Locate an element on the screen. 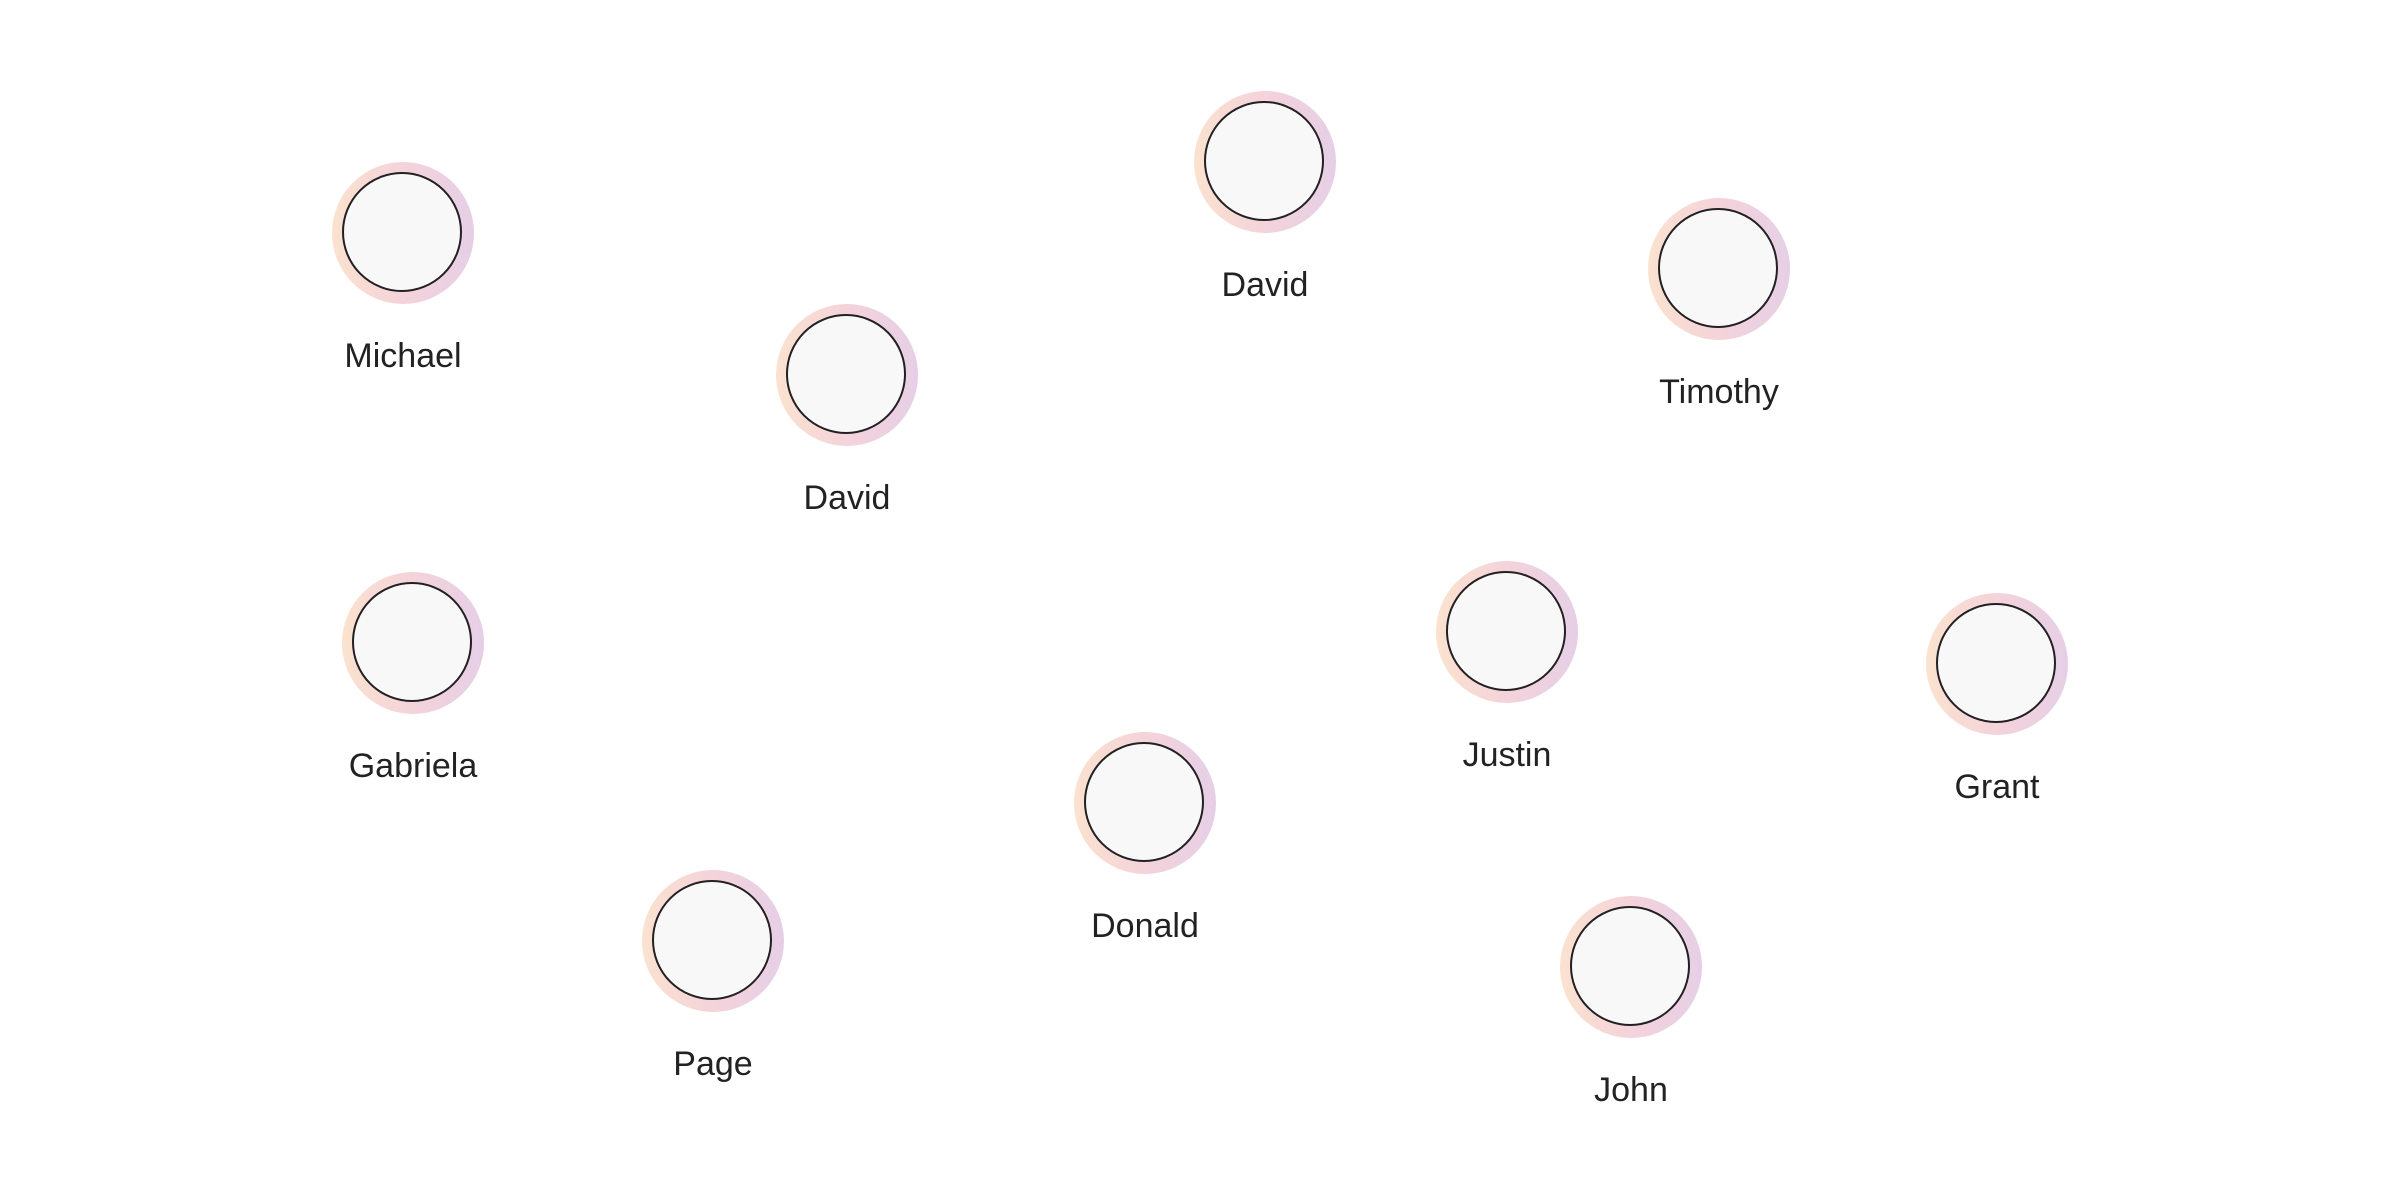 This screenshot has width=2400, height=1200. node-label: Donald is located at coordinates (1145, 926).